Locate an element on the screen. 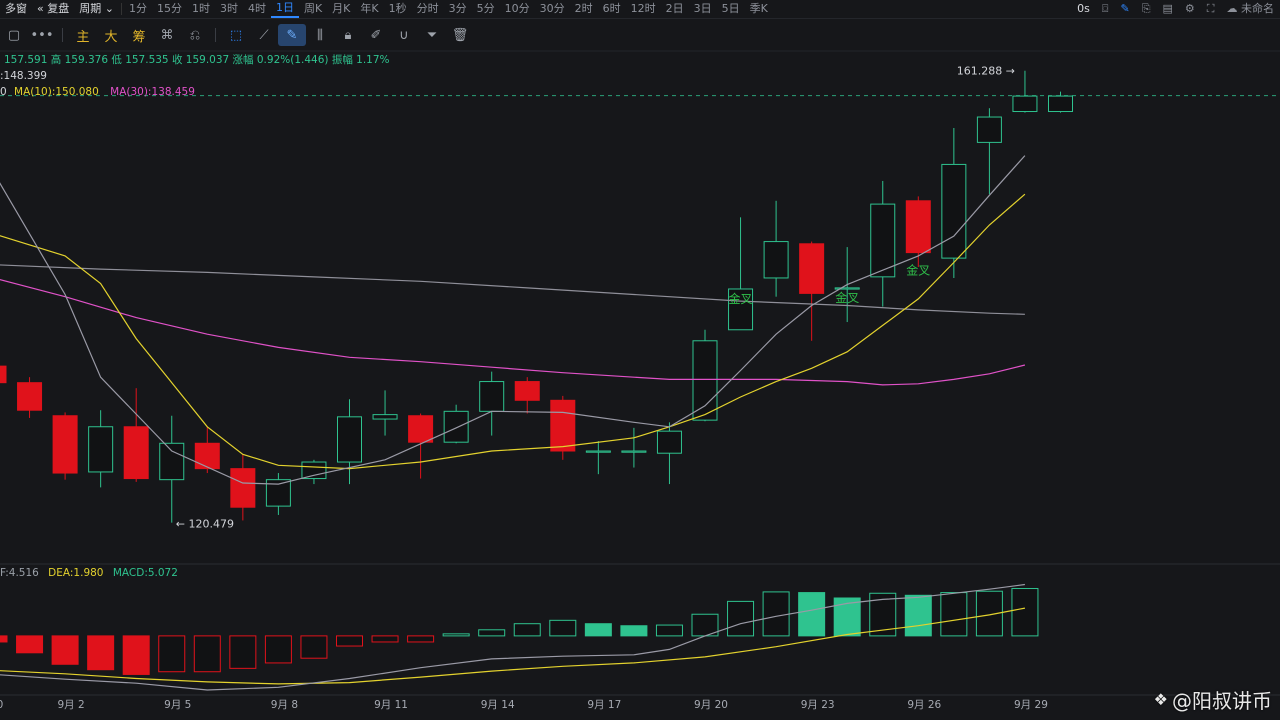  latency-indicator: 0s is located at coordinates (1083, 8).